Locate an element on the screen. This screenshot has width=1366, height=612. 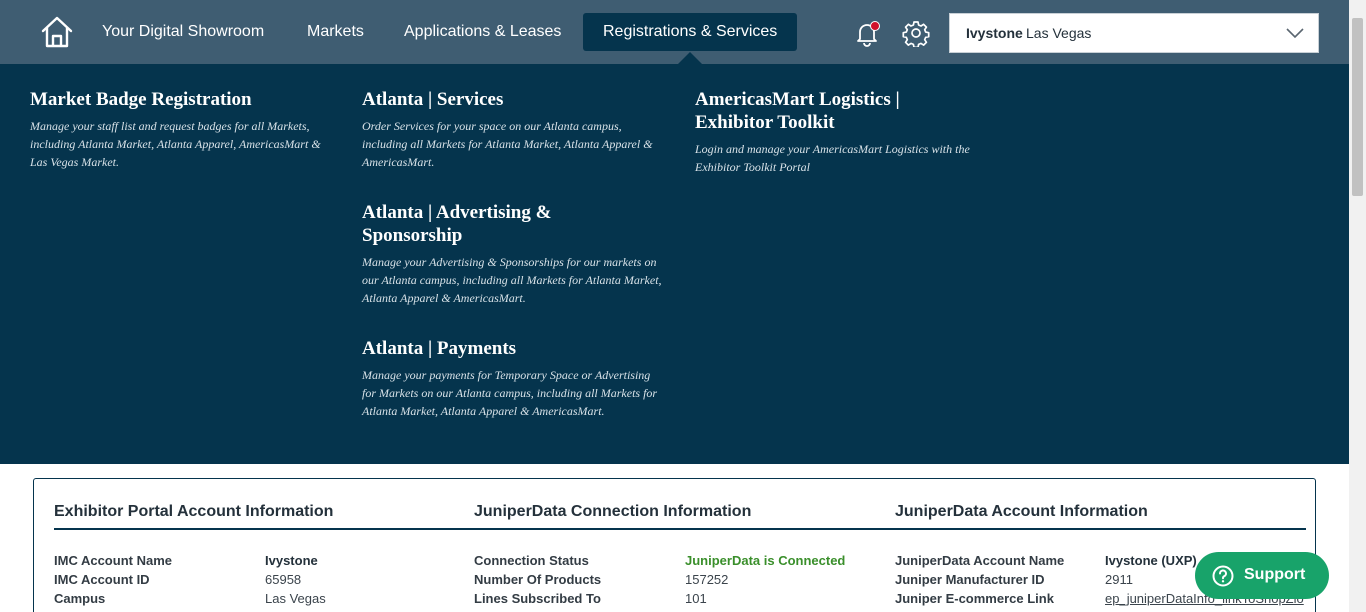
nav-applications-leases: Applications & Leases is located at coordinates (482, 32).